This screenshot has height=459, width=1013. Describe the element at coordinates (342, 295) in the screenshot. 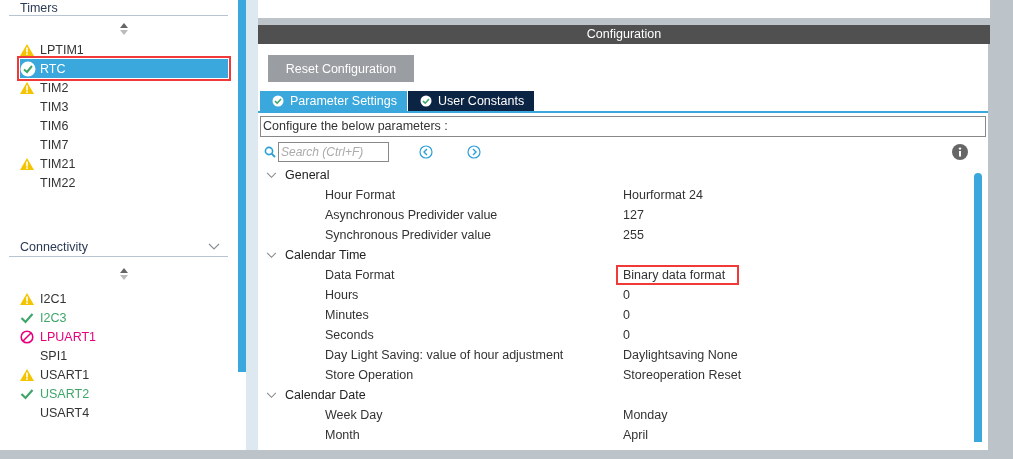

I see `parameter-name: Hours` at that location.